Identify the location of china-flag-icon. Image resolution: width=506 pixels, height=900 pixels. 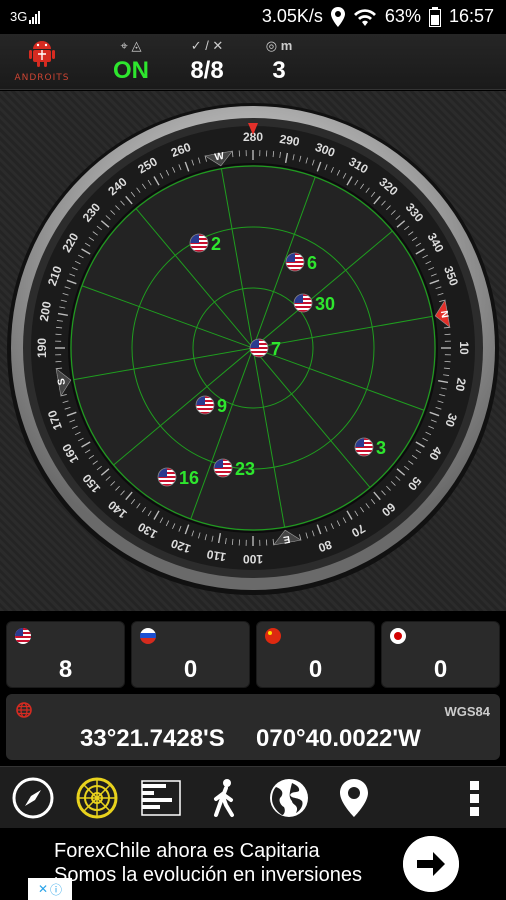
(273, 636).